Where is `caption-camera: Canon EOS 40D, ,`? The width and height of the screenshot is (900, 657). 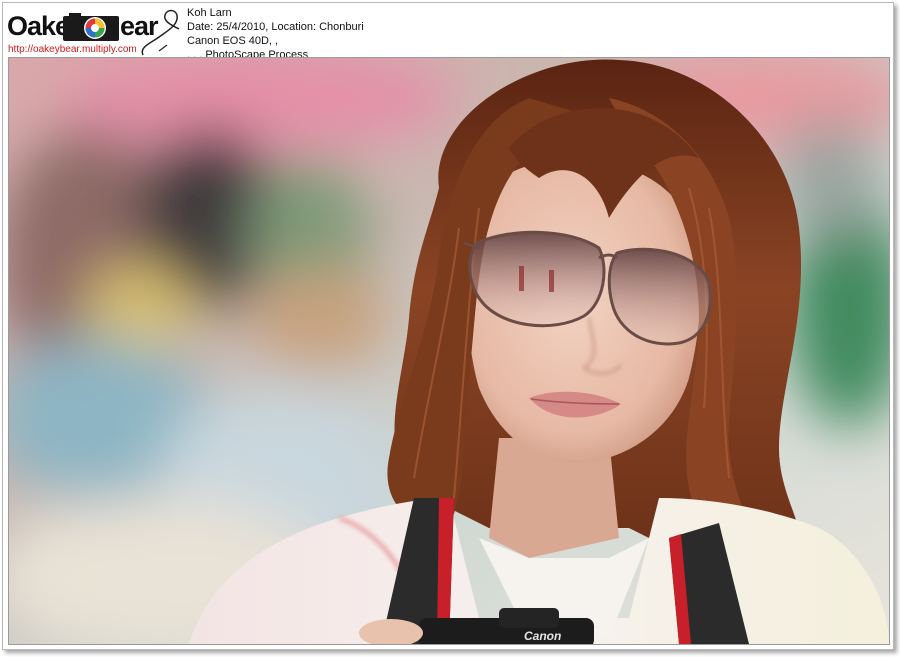
caption-camera: Canon EOS 40D, , is located at coordinates (233, 41).